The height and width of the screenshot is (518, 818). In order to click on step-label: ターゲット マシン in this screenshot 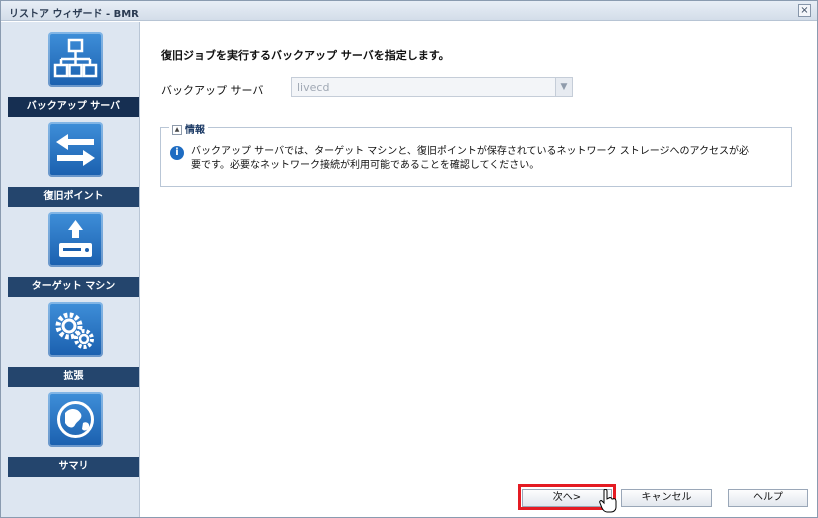, I will do `click(73, 287)`.